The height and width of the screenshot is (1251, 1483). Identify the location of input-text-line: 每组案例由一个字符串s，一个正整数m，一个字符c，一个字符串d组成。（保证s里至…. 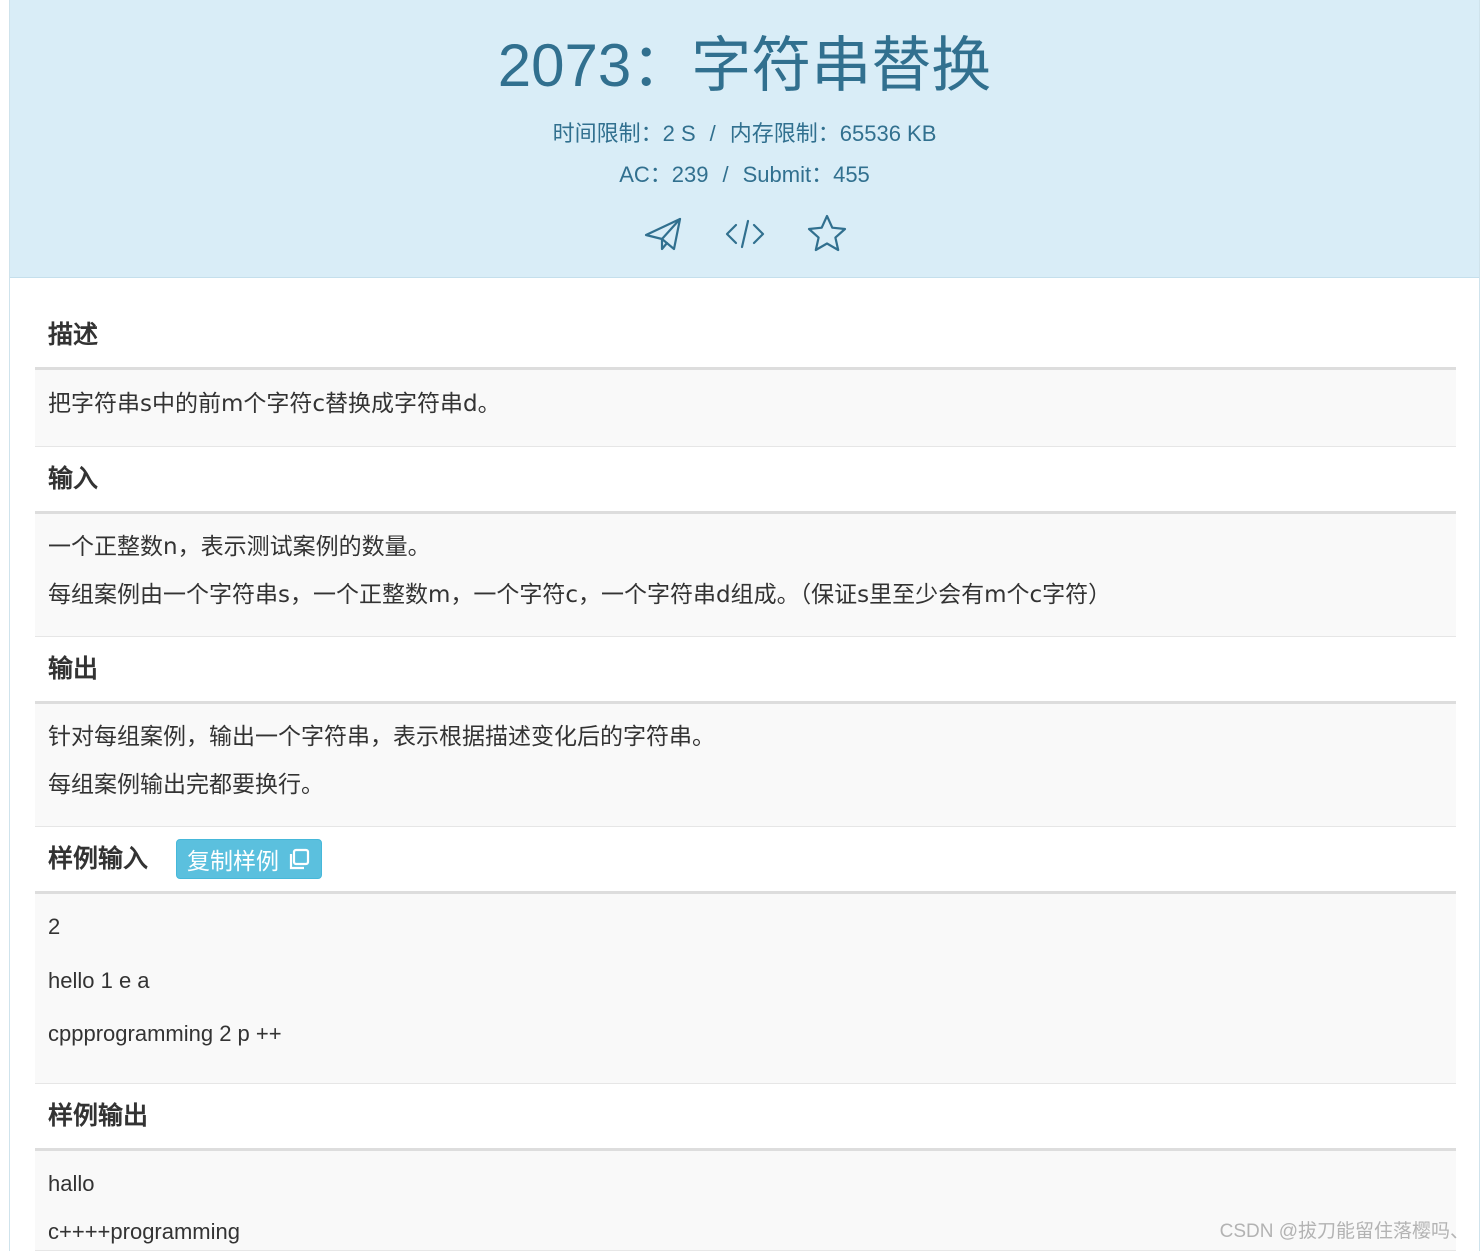
(580, 595).